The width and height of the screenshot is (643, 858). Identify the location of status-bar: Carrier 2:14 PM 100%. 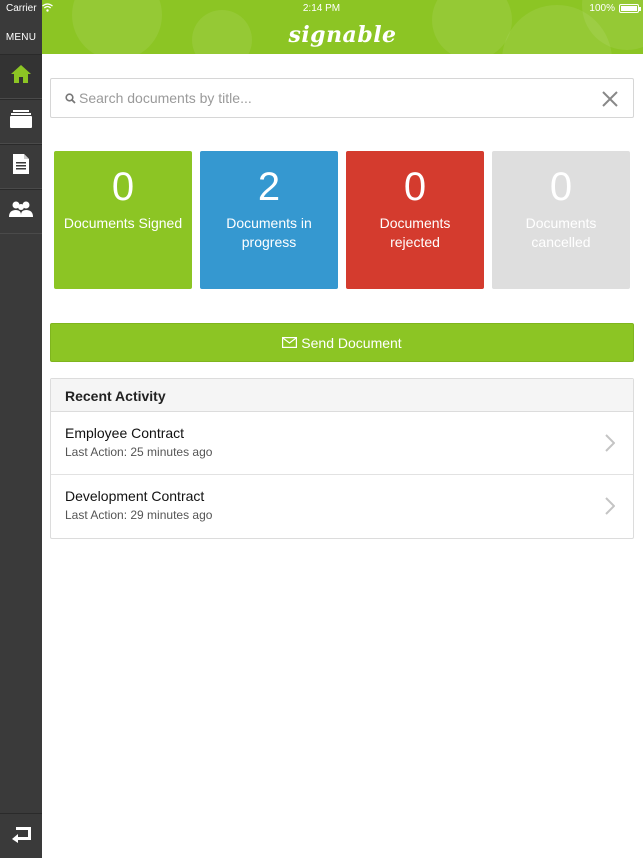
(321, 9).